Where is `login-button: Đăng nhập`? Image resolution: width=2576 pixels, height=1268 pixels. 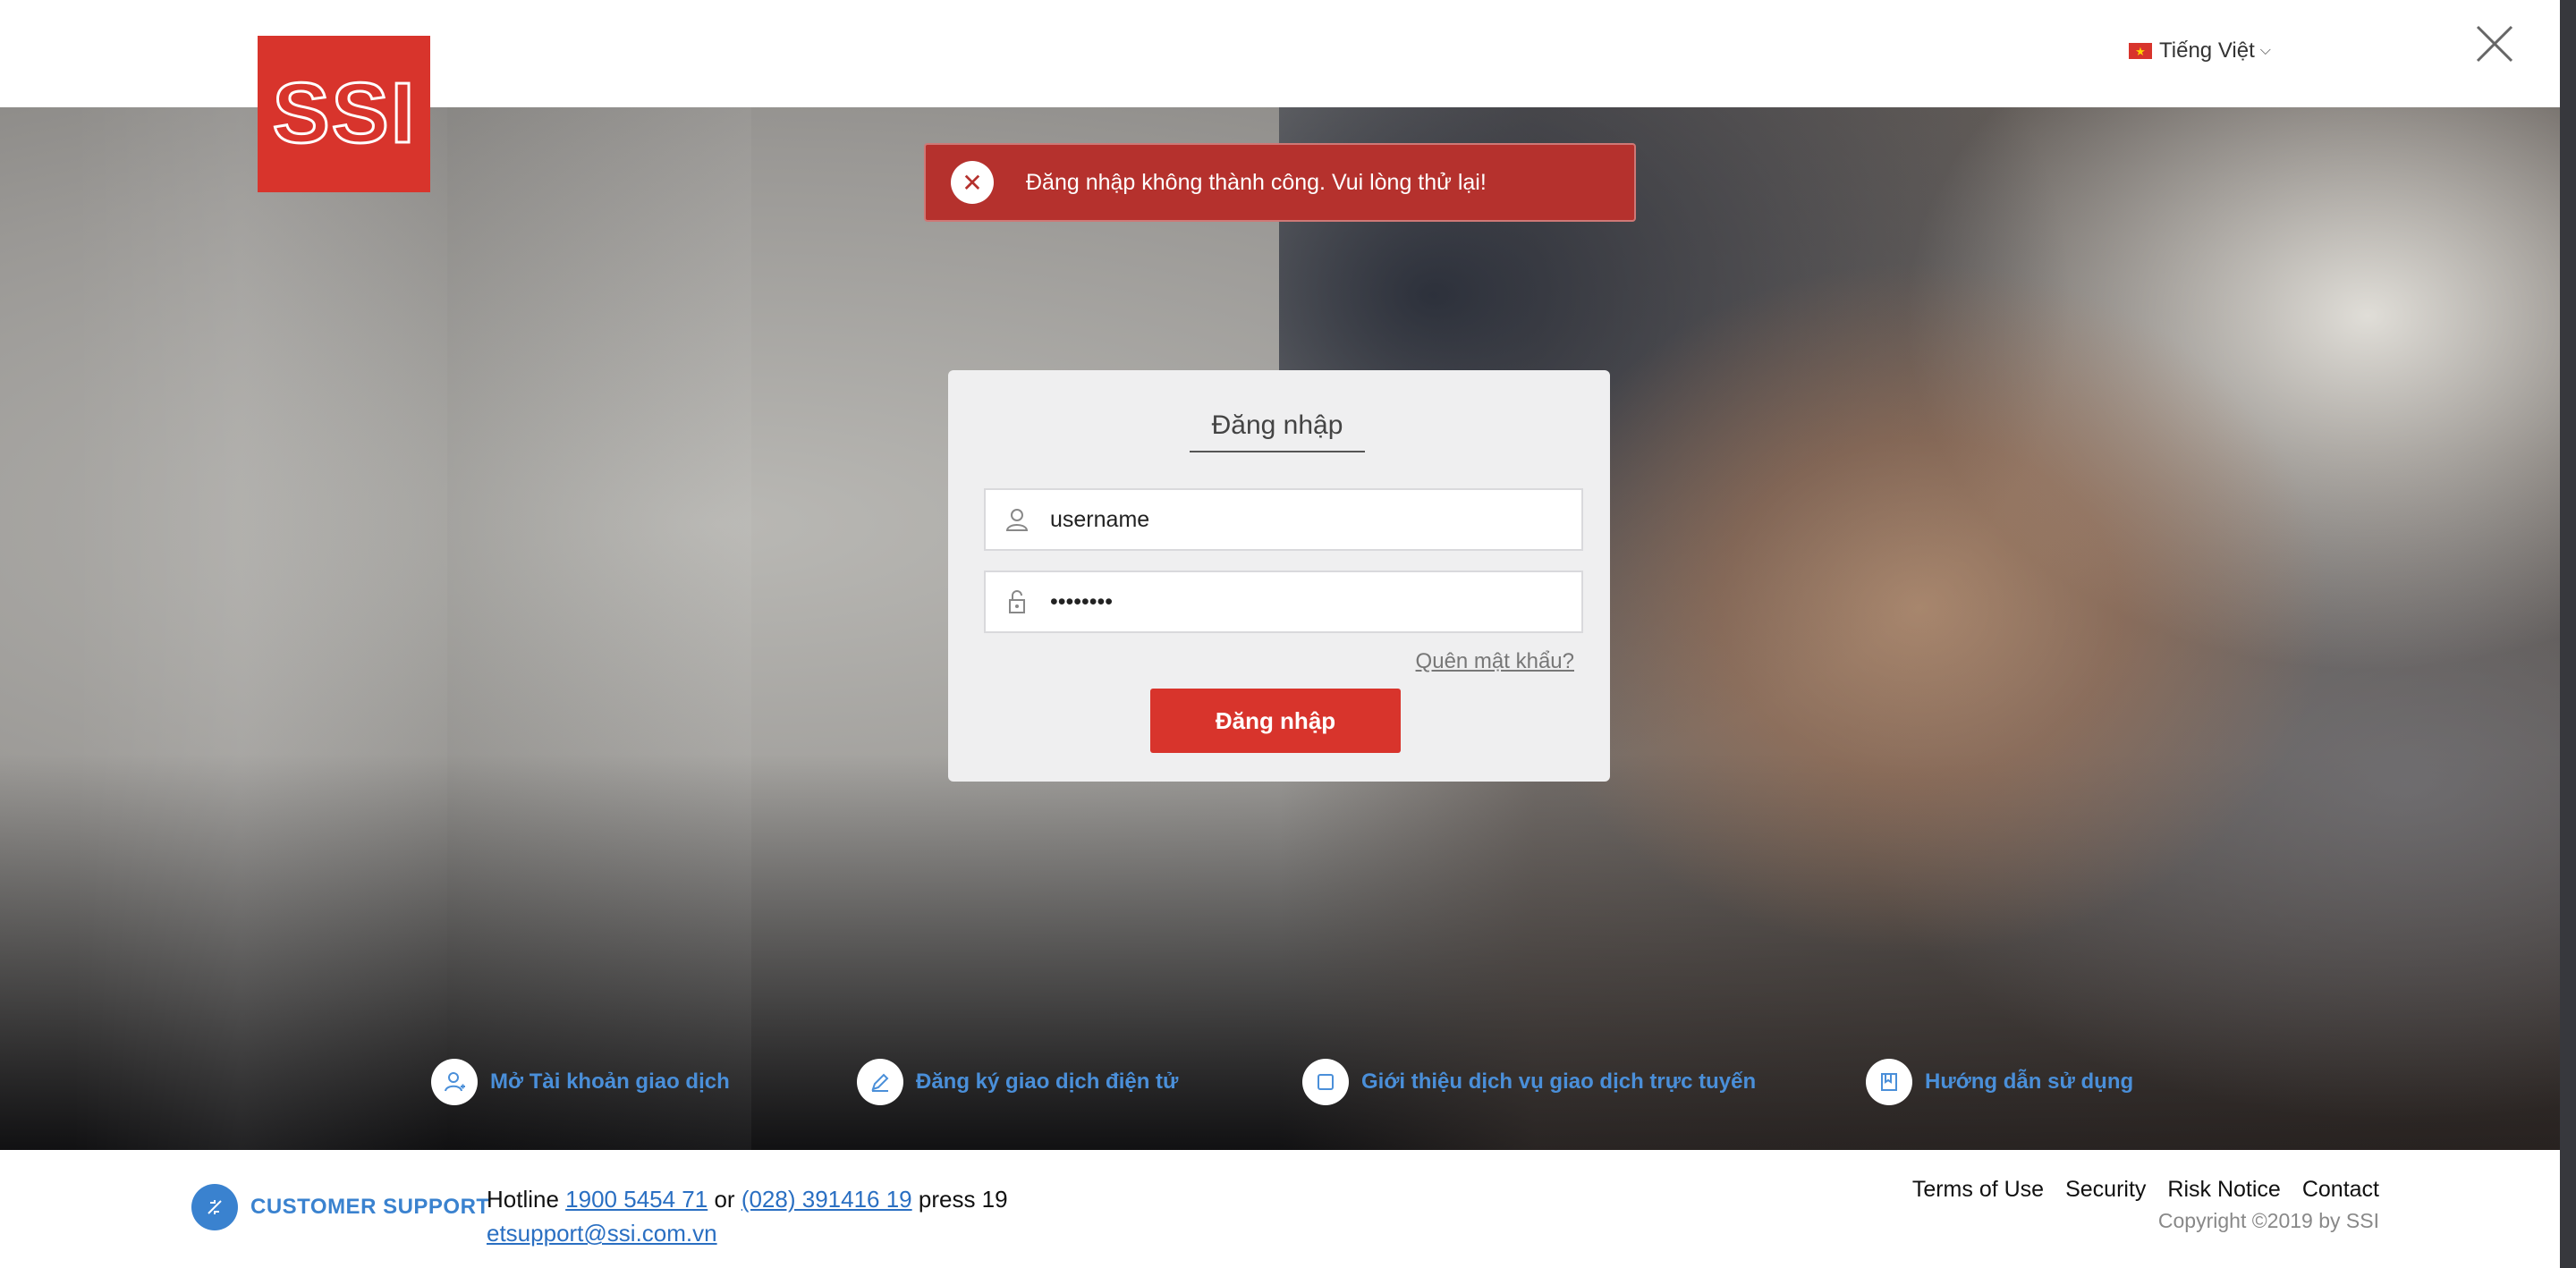 login-button: Đăng nhập is located at coordinates (1275, 721).